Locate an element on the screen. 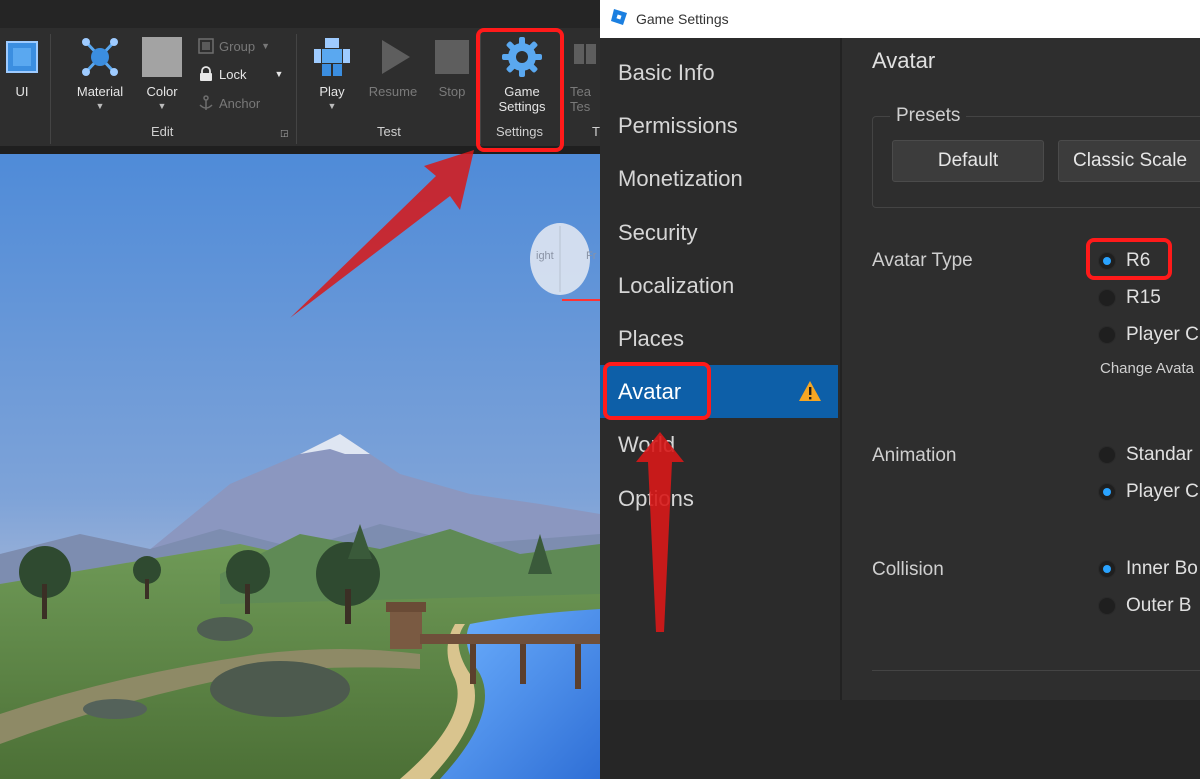  ribbon-top-strip is located at coordinates (300, 14).